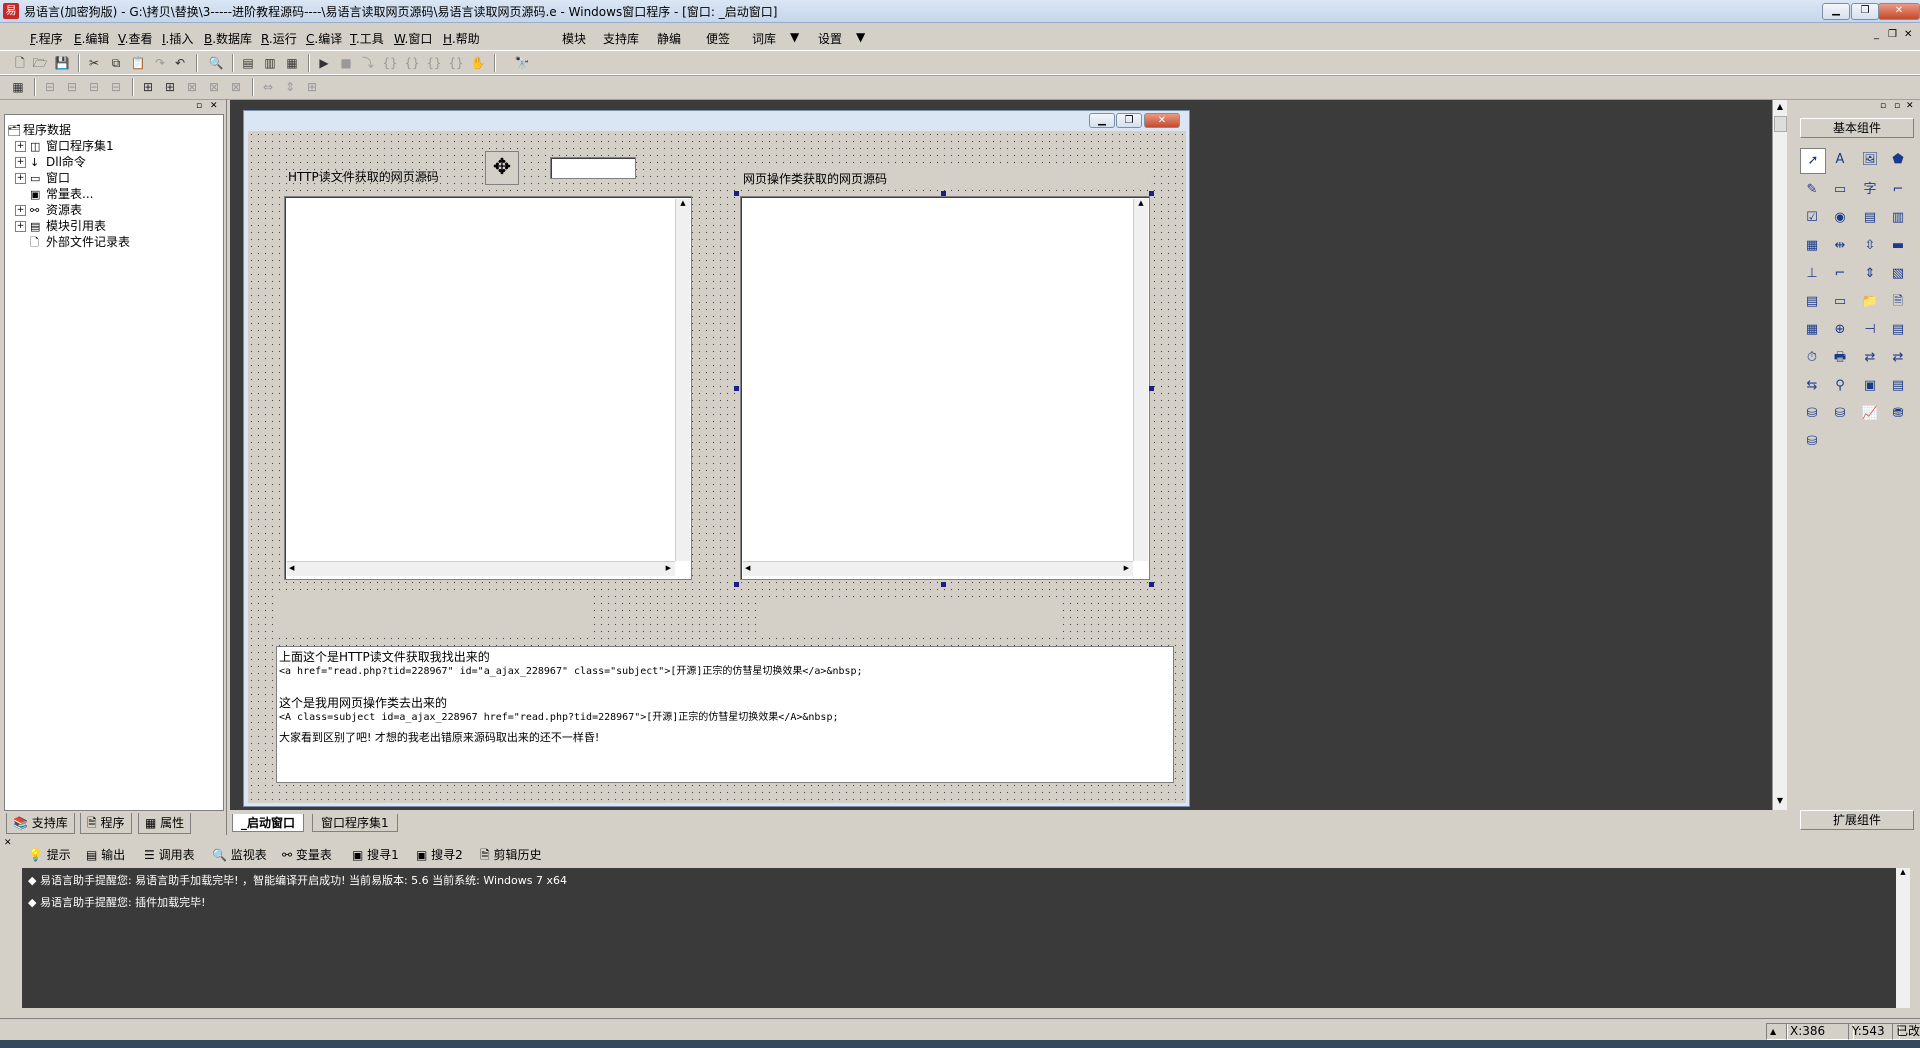 The width and height of the screenshot is (1920, 1048). What do you see at coordinates (488, 388) in the screenshot?
I see `http-source-editbox: ▲ ◀ ▶` at bounding box center [488, 388].